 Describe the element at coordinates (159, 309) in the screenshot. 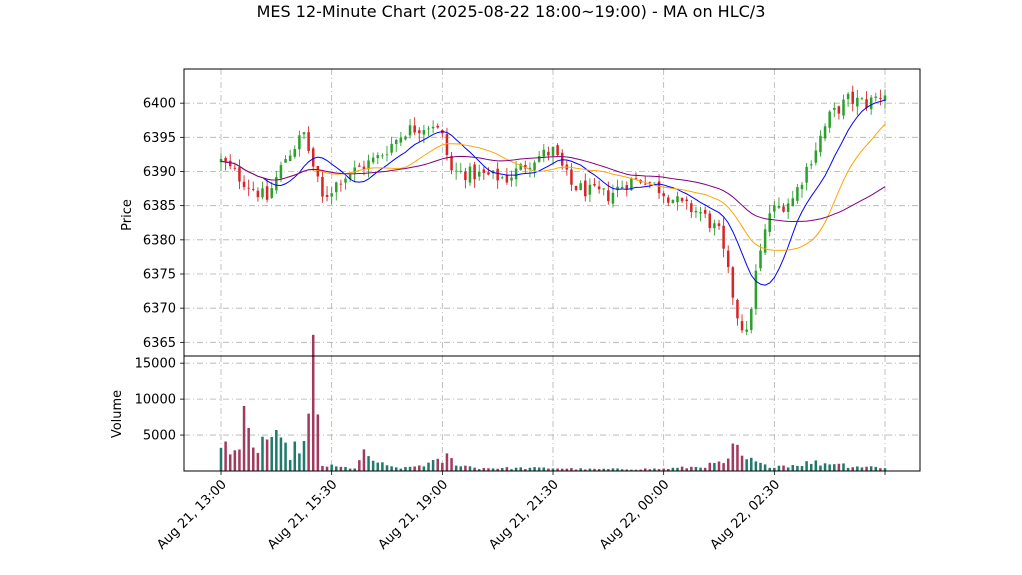

I see `price-y-tick-label: 6370` at that location.